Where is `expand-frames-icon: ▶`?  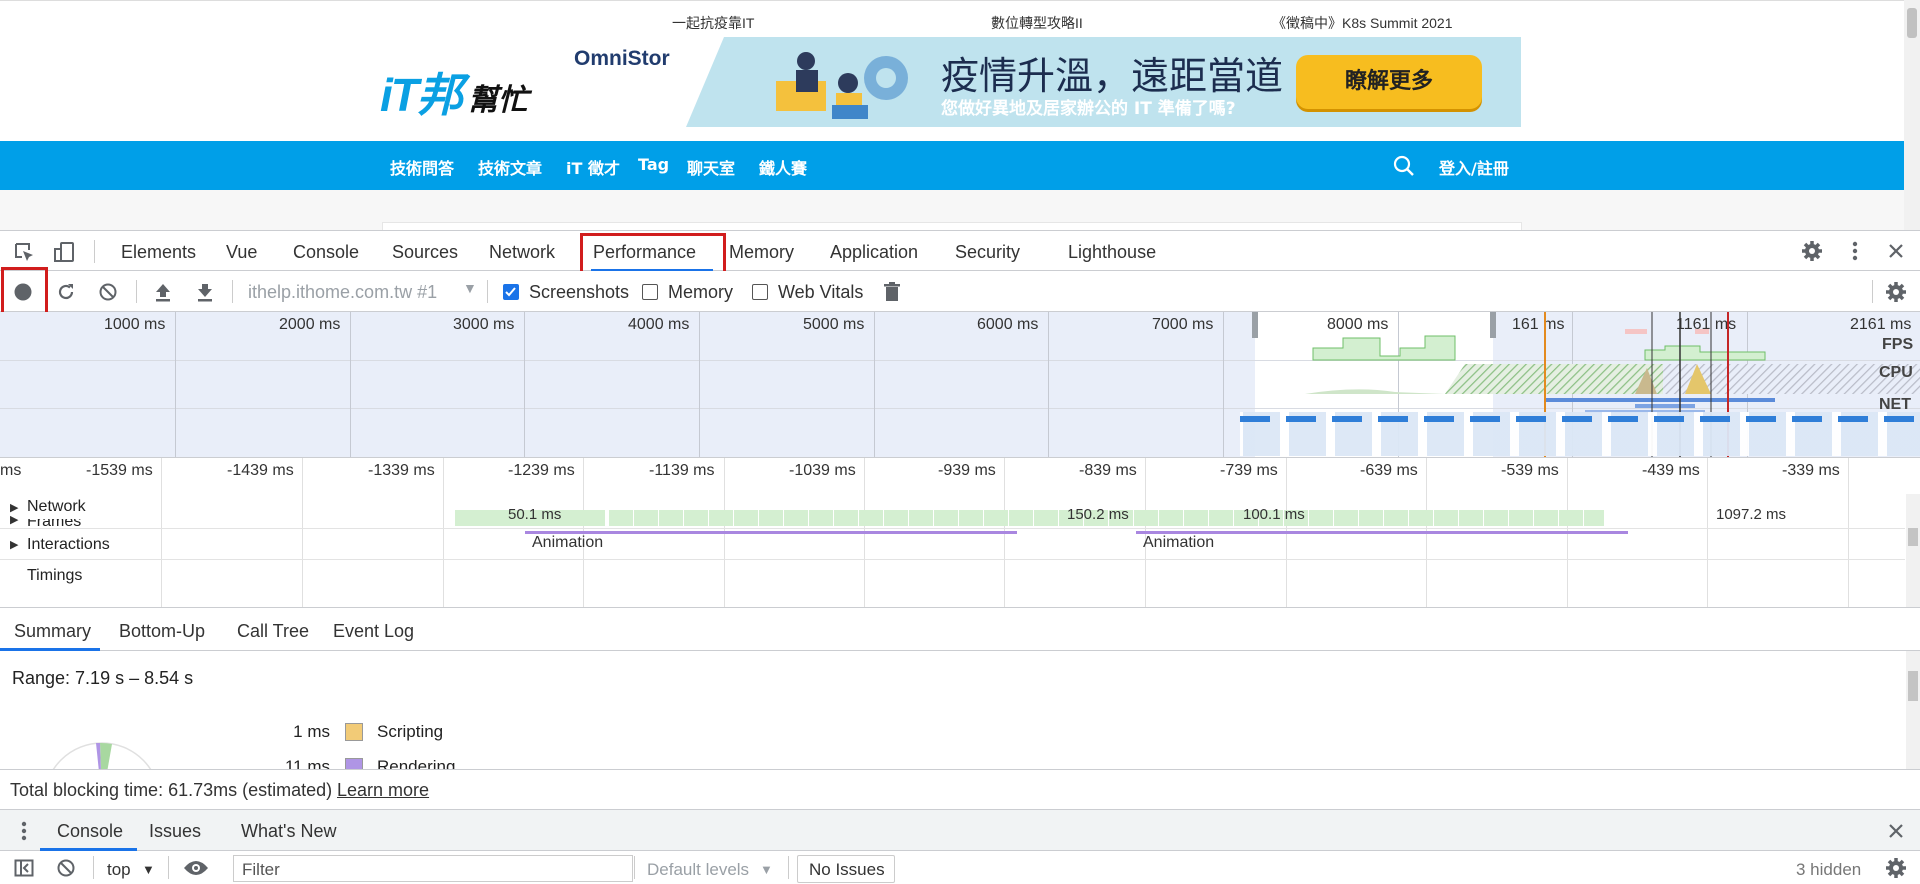
expand-frames-icon: ▶ is located at coordinates (14, 519).